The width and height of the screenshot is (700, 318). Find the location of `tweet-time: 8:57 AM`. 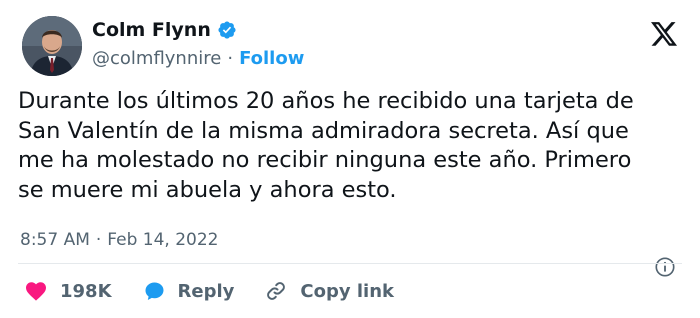

tweet-time: 8:57 AM is located at coordinates (55, 240).